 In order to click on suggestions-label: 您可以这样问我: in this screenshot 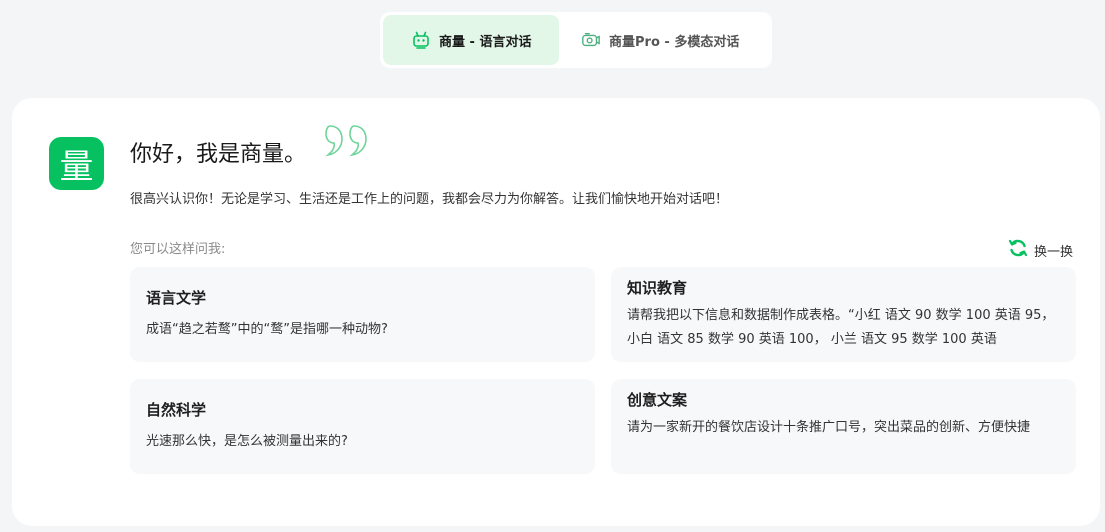, I will do `click(178, 249)`.